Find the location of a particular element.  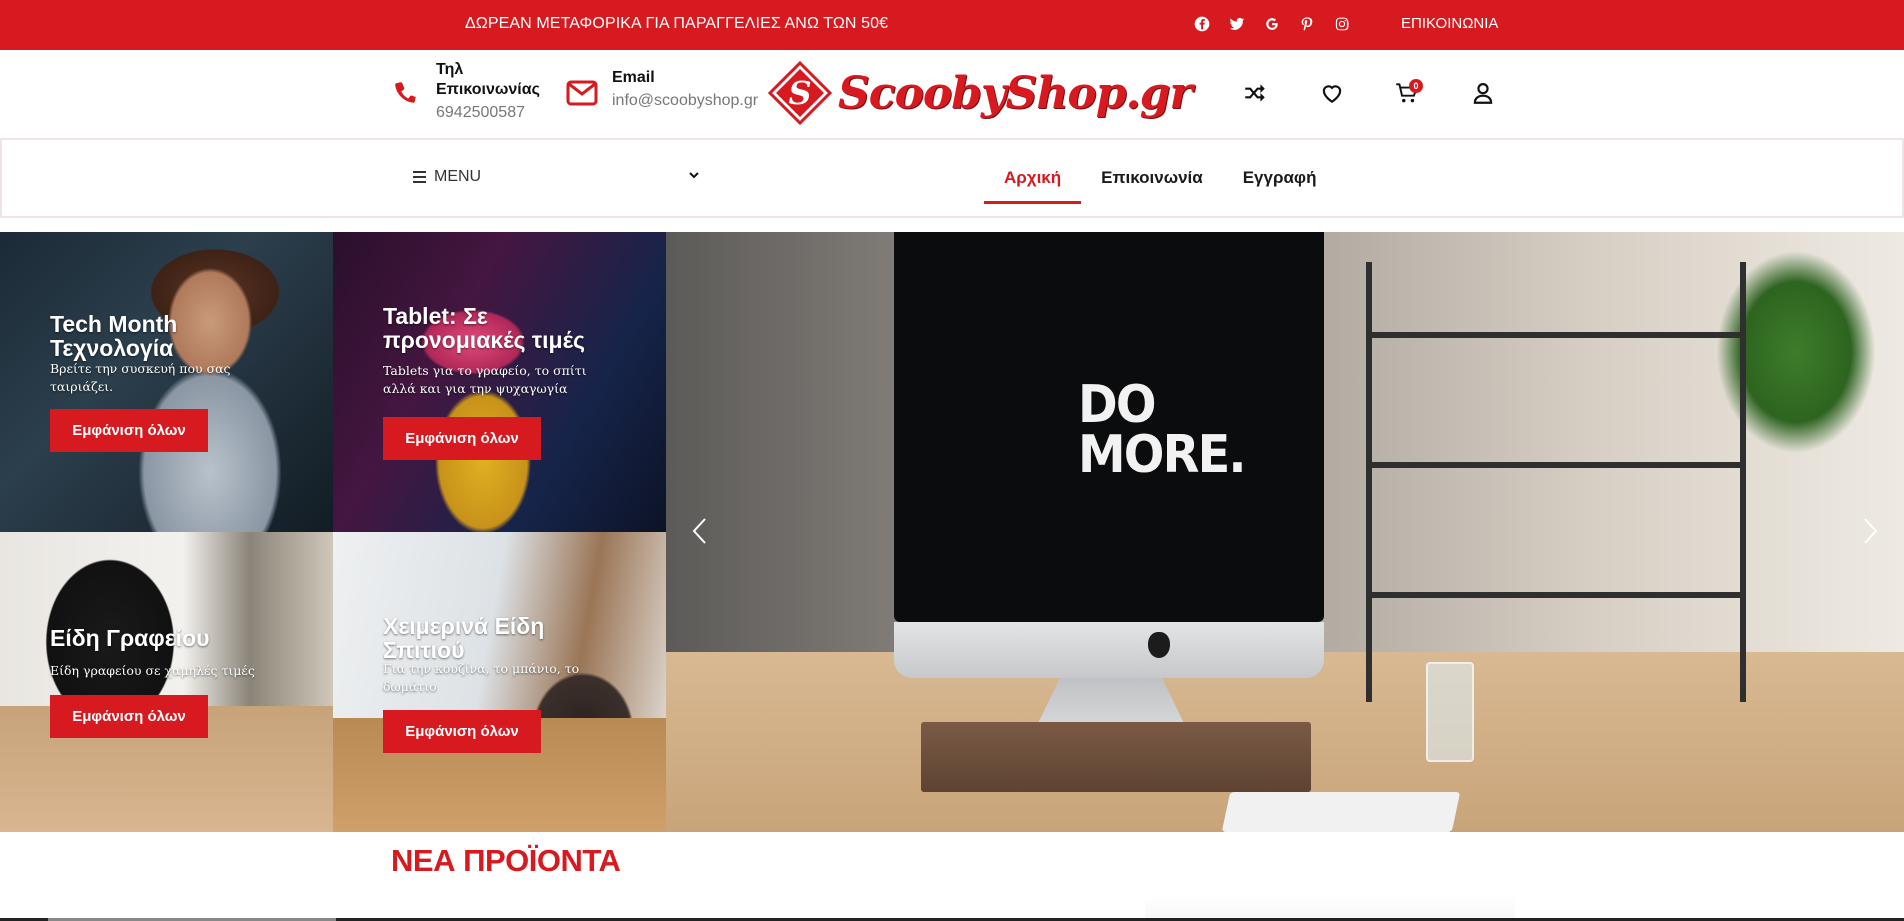

email-address: info@scoobyshop.gr is located at coordinates (685, 101).